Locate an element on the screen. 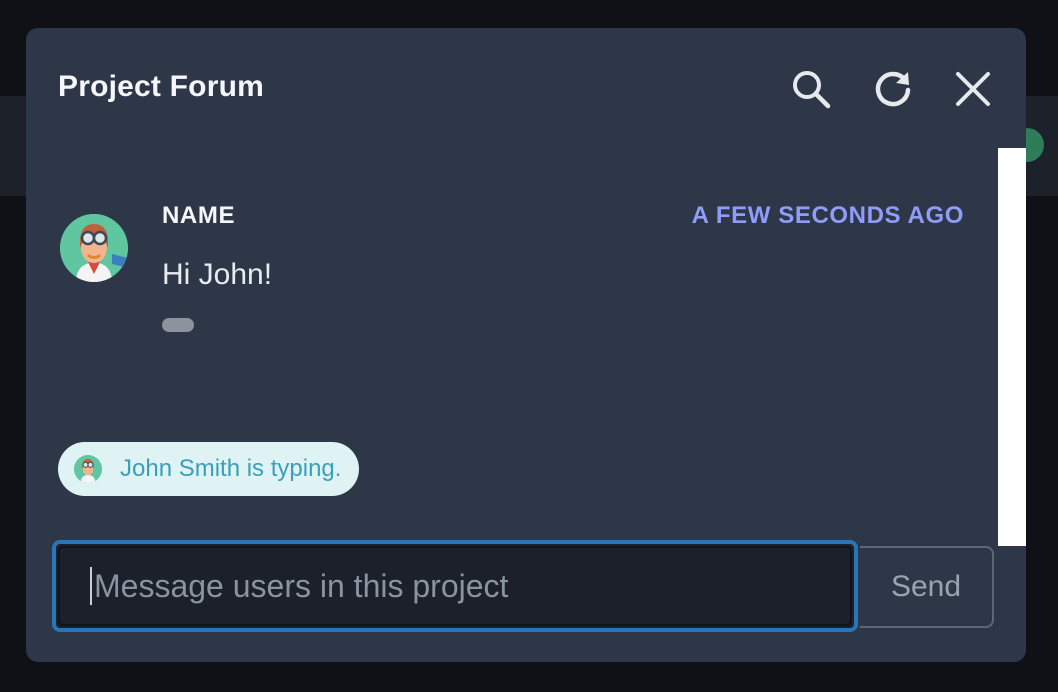  typing-text: John Smith is typing. is located at coordinates (231, 468).